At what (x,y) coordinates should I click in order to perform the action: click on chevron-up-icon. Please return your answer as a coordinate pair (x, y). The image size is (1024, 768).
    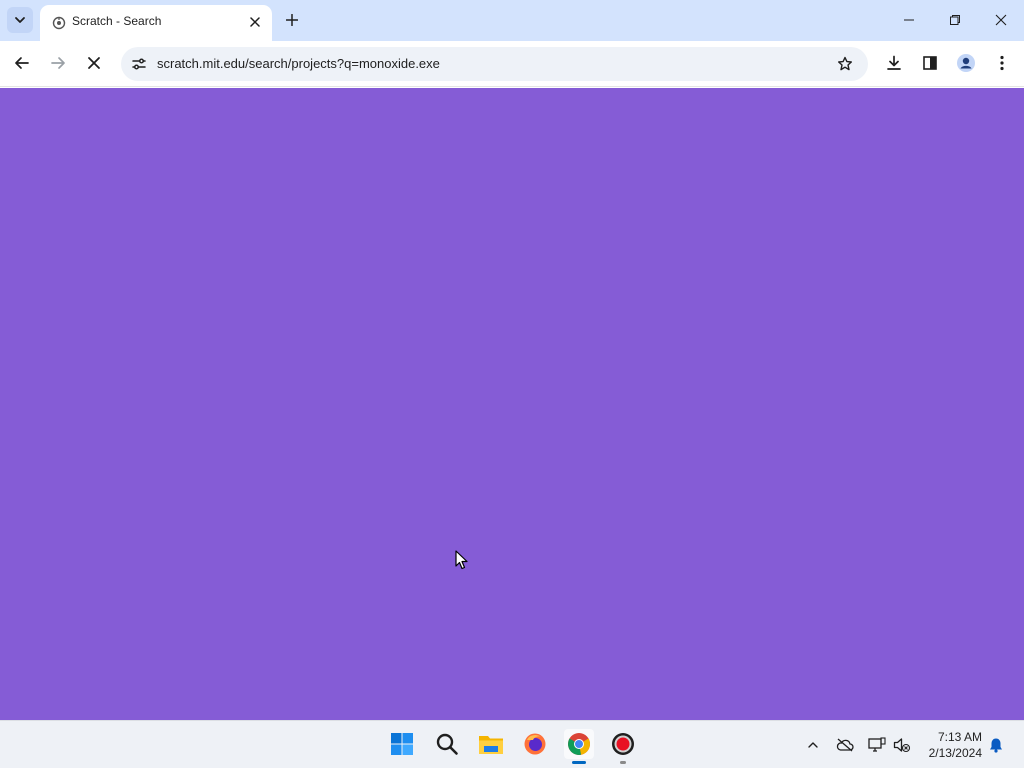
    Looking at the image, I should click on (813, 745).